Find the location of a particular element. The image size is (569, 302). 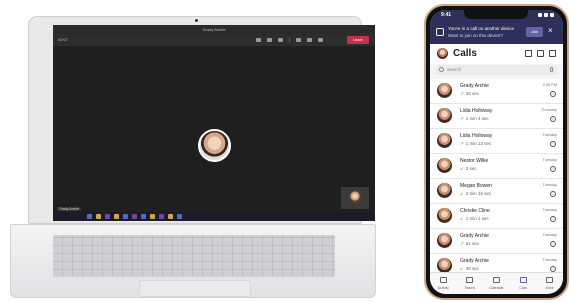

contacts-icon is located at coordinates (528, 53).